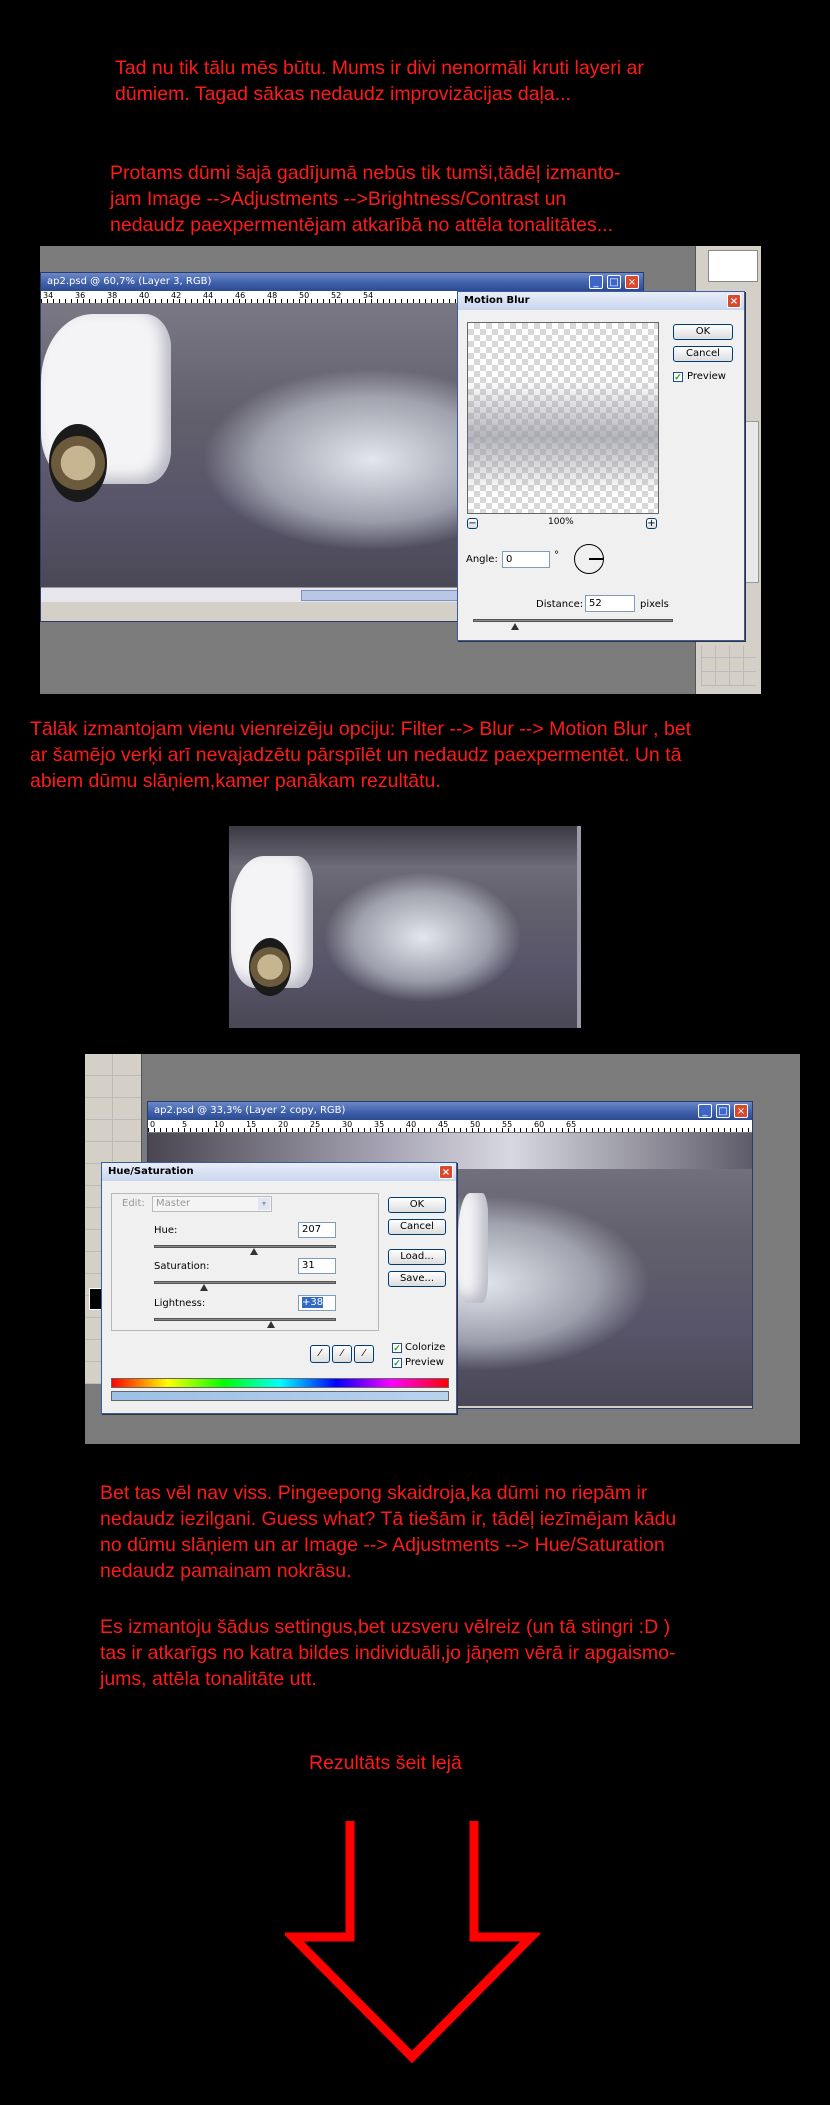 The width and height of the screenshot is (830, 2105). Describe the element at coordinates (129, 281) in the screenshot. I see `document-title: ap2.psd @ 60,7% (Layer 3, RGB)` at that location.